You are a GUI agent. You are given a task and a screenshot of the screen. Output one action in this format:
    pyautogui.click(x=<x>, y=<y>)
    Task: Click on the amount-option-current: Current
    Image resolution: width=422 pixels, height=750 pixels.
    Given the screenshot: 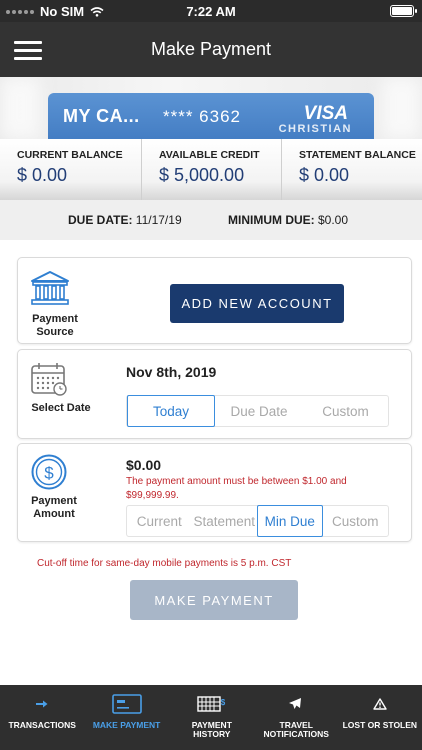 What is the action you would take?
    pyautogui.click(x=159, y=521)
    